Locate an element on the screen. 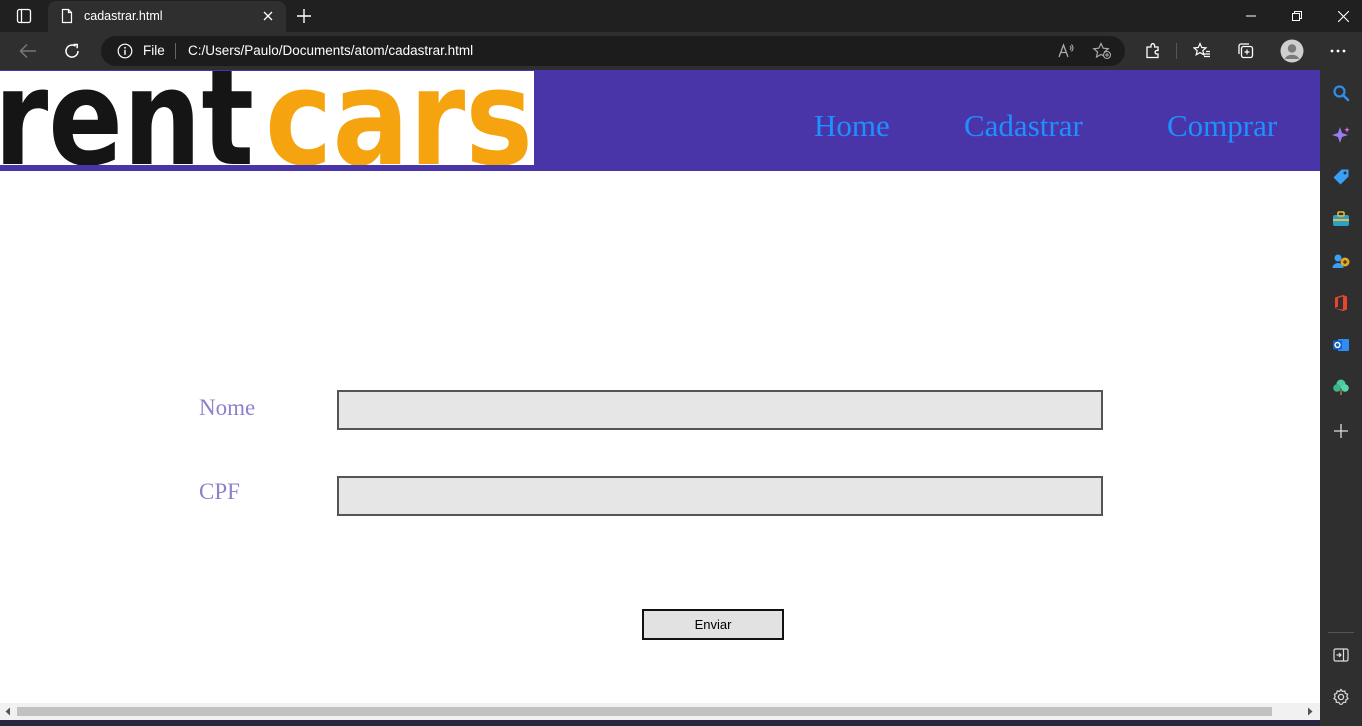  favorites-icon is located at coordinates (1201, 50).